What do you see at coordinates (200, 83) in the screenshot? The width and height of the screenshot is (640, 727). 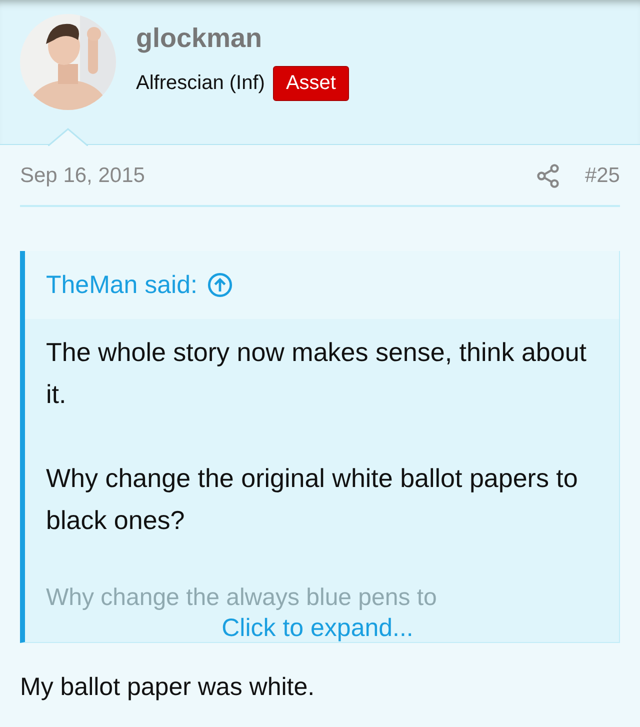 I see `user-title: Alfrescian (Inf)` at bounding box center [200, 83].